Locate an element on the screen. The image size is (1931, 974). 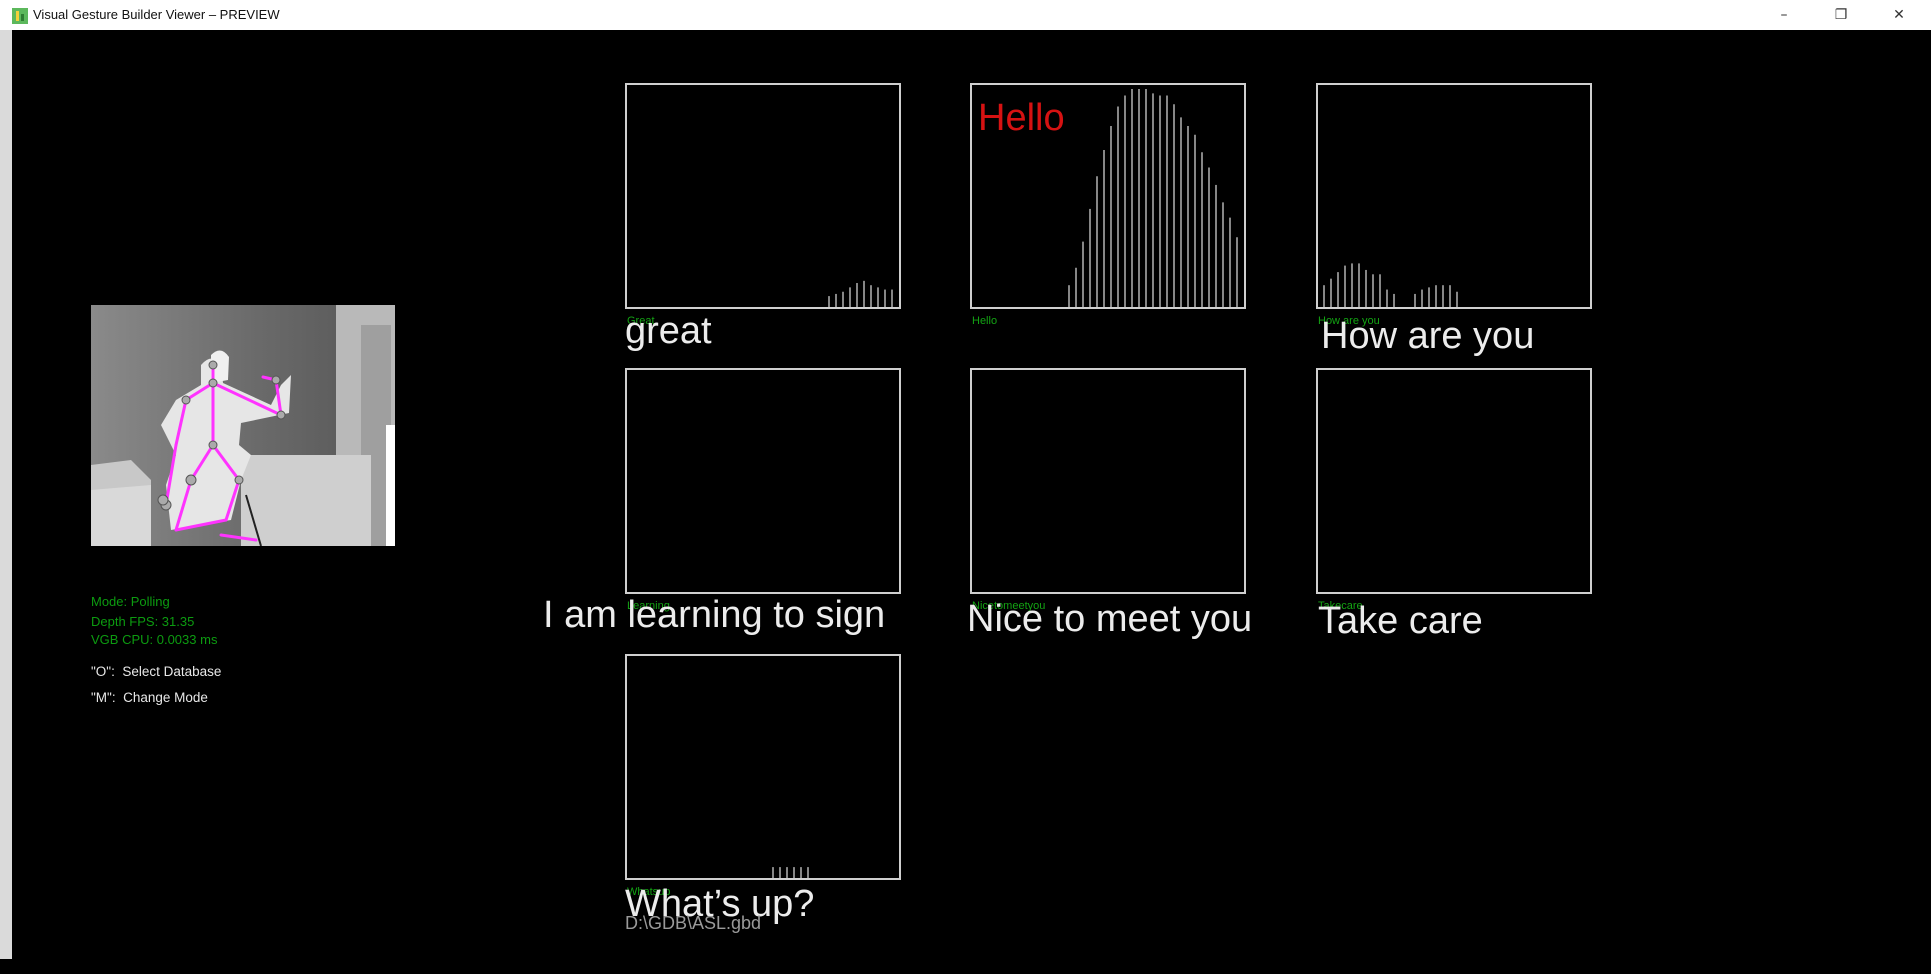
depth-fps-status: Depth FPS: 31.35 is located at coordinates (143, 621).